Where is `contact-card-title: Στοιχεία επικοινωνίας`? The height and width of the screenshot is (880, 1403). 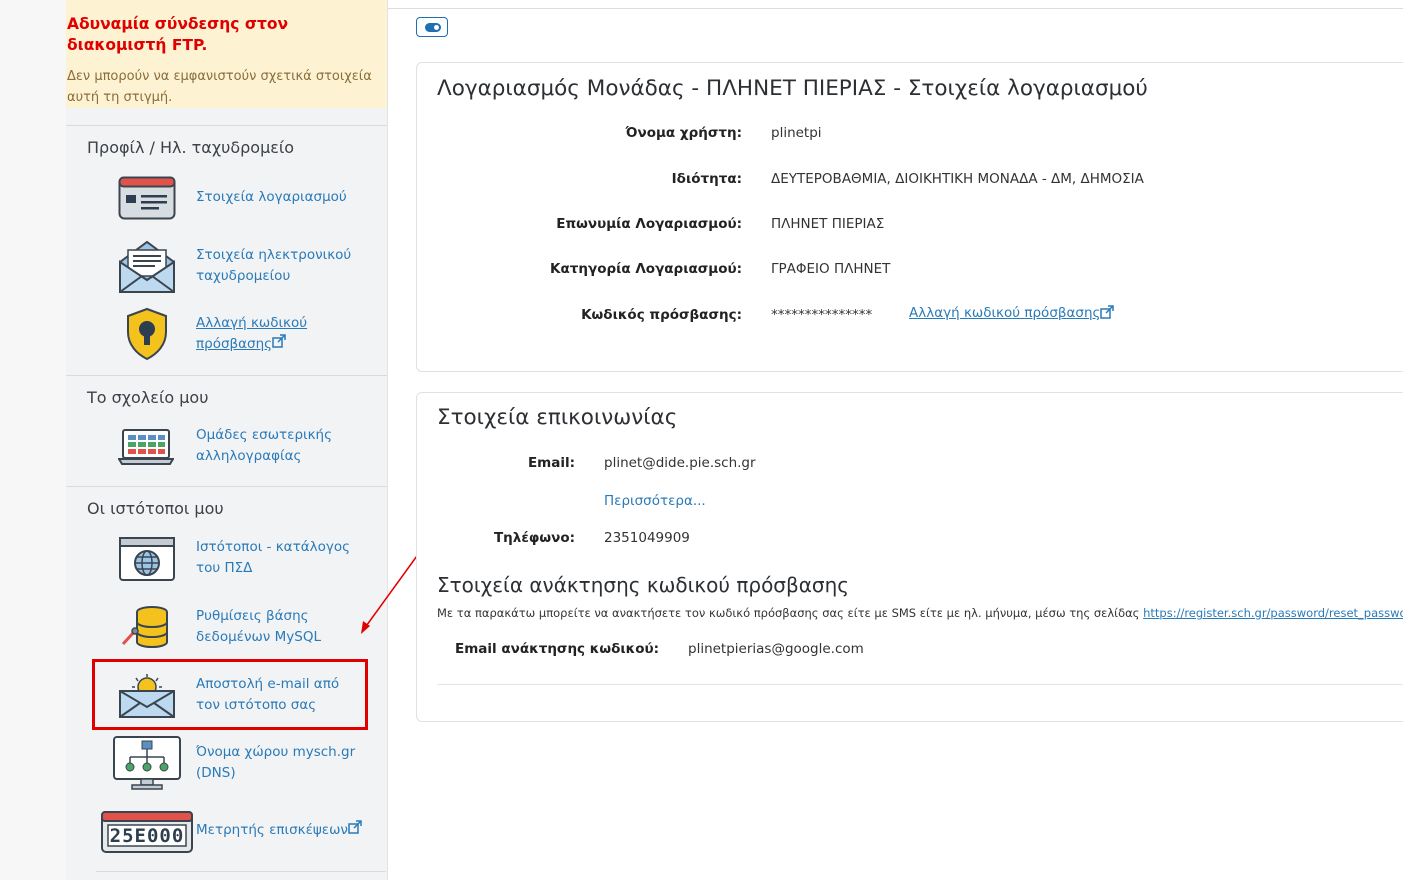 contact-card-title: Στοιχεία επικοινωνίας is located at coordinates (557, 417).